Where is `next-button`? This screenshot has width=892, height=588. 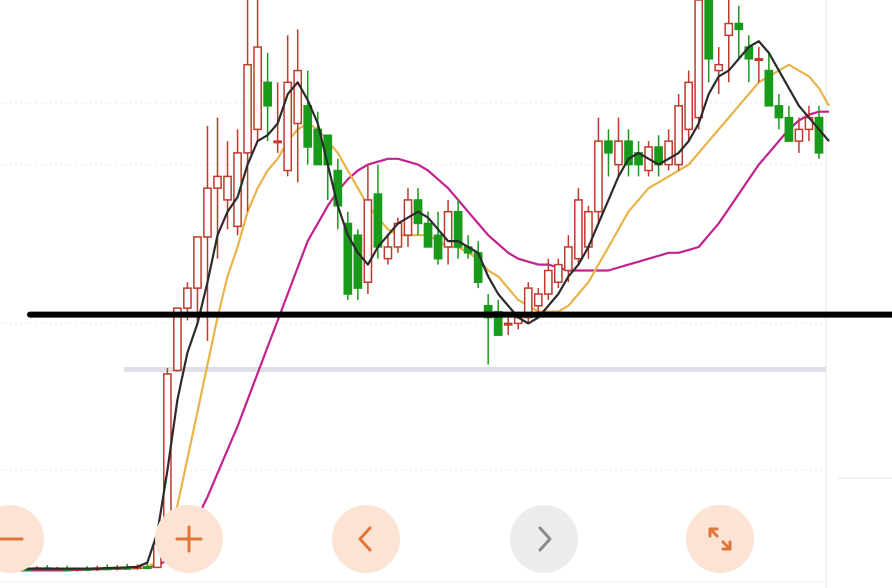 next-button is located at coordinates (544, 539).